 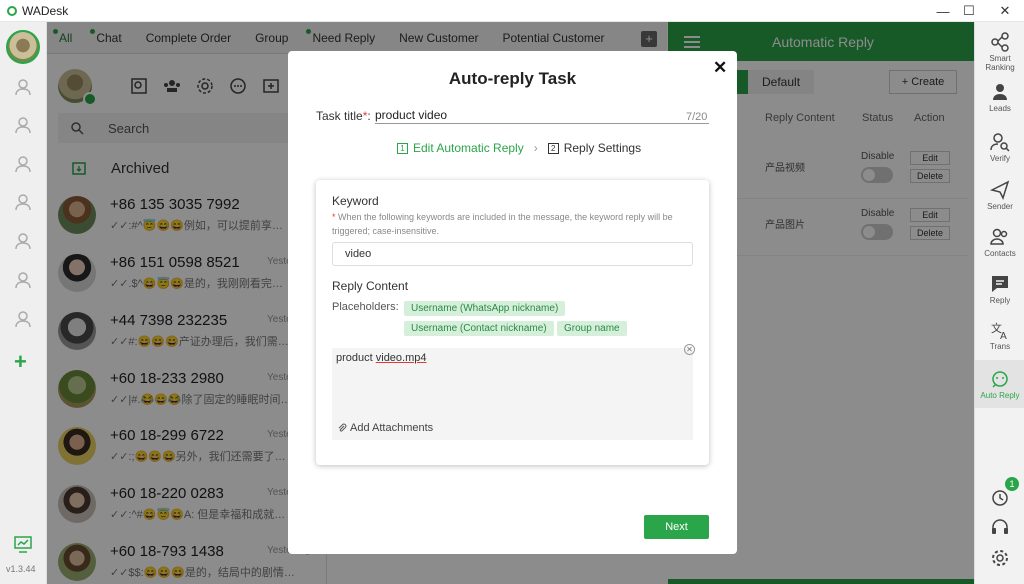 I want to click on sidebar-item-contacts: Contacts, so click(x=999, y=242).